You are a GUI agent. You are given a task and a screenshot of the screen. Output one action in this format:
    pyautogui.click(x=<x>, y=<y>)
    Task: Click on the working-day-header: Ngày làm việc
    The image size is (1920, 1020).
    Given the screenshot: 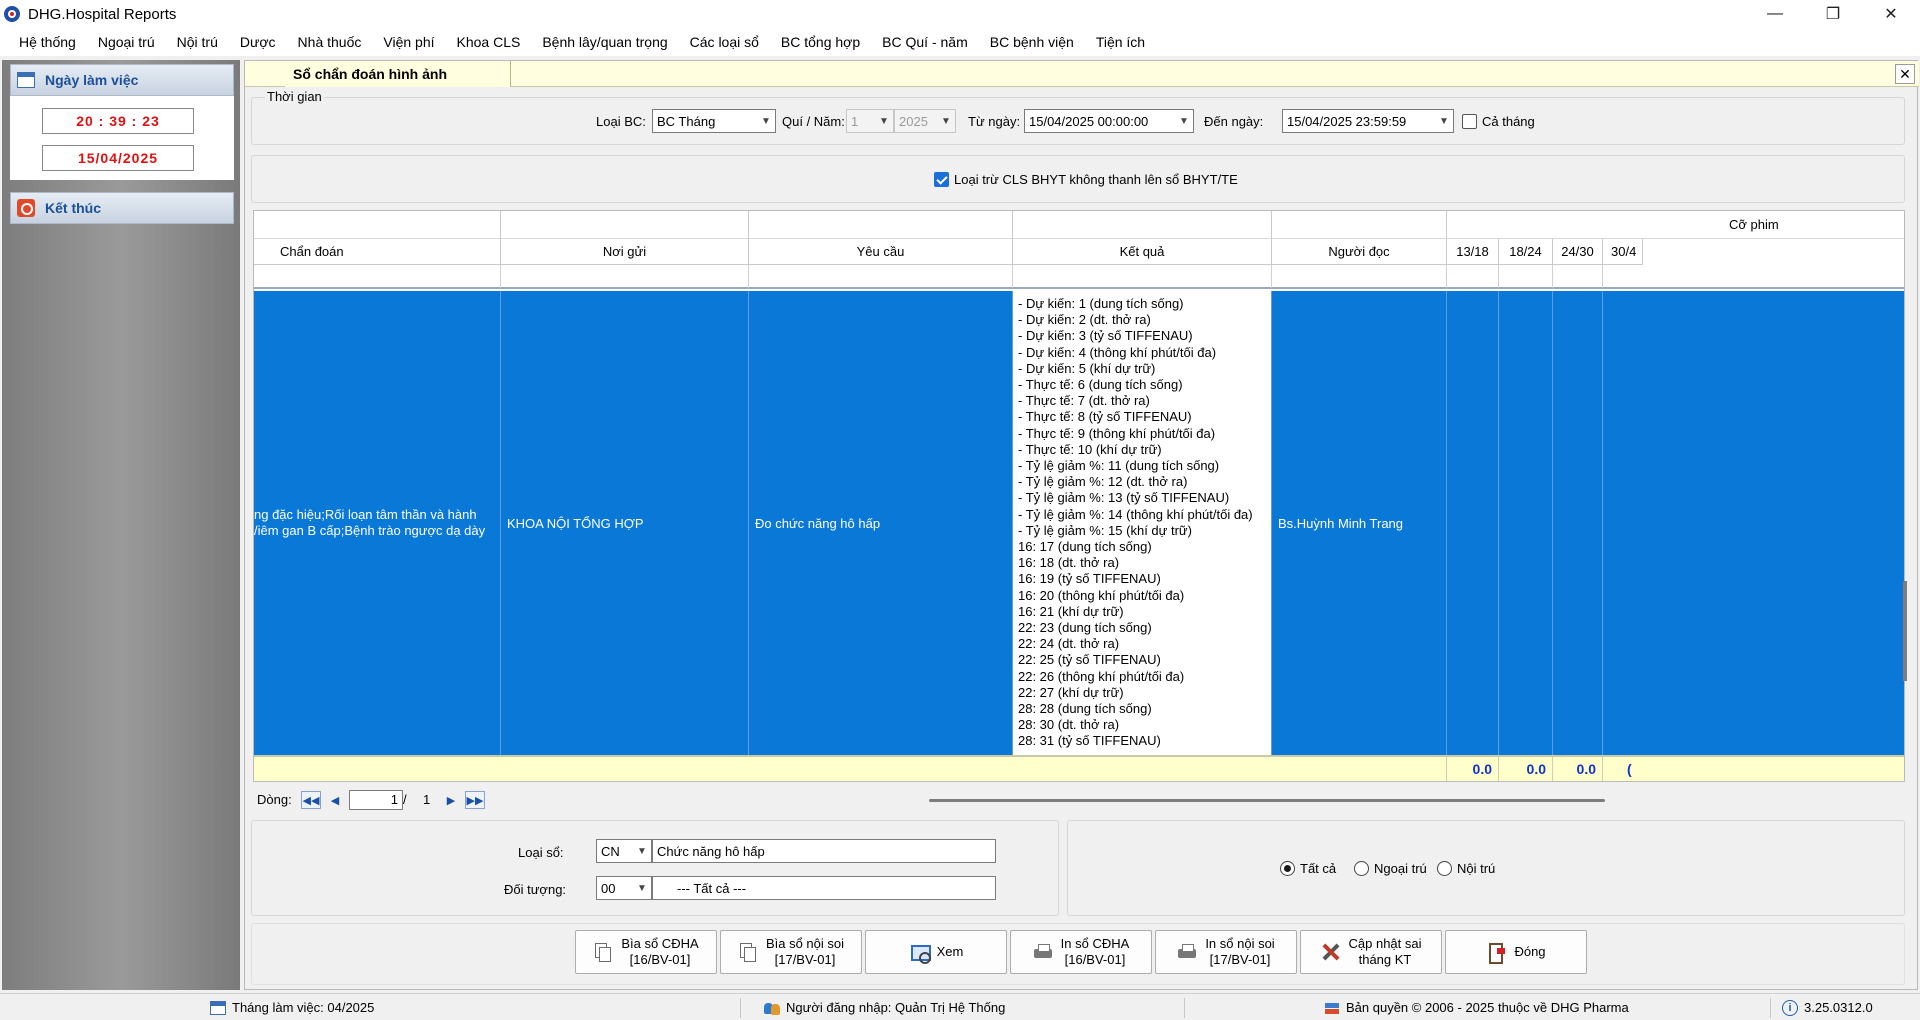 What is the action you would take?
    pyautogui.click(x=122, y=80)
    